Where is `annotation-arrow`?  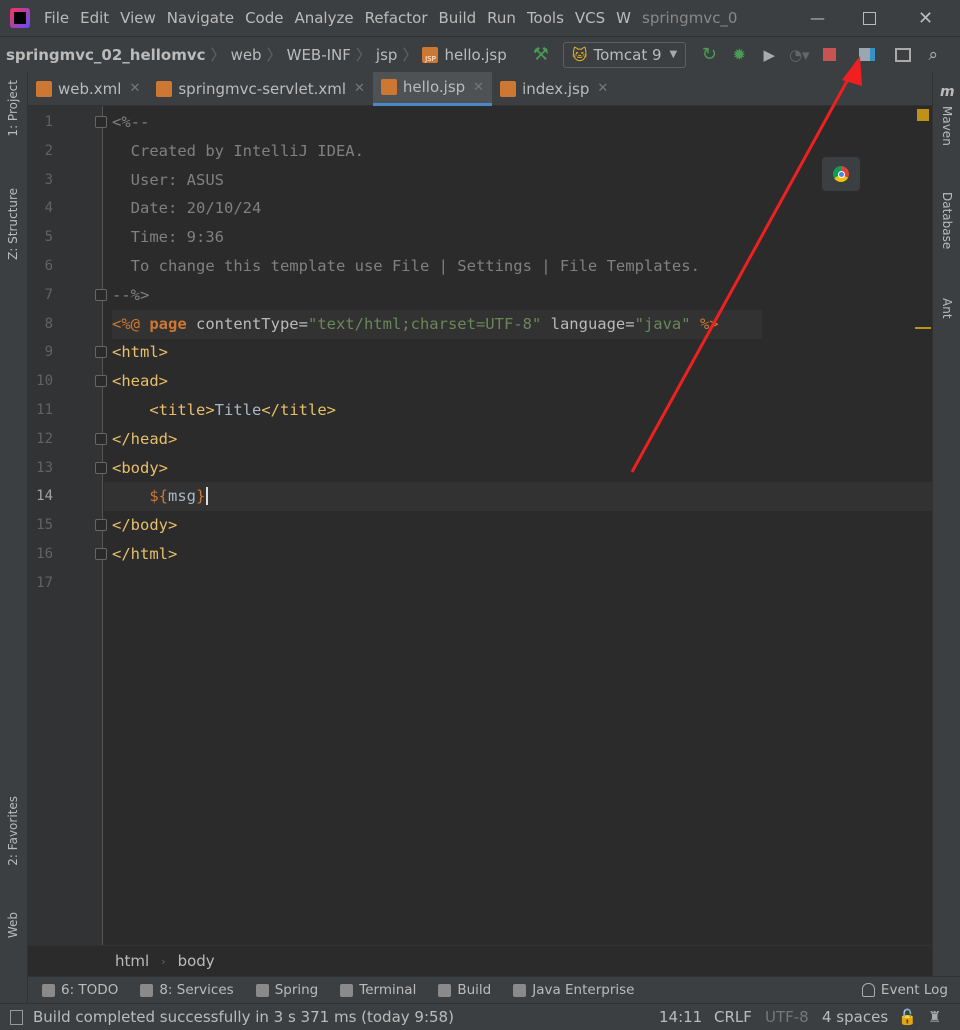
annotation-arrow is located at coordinates (746, 264).